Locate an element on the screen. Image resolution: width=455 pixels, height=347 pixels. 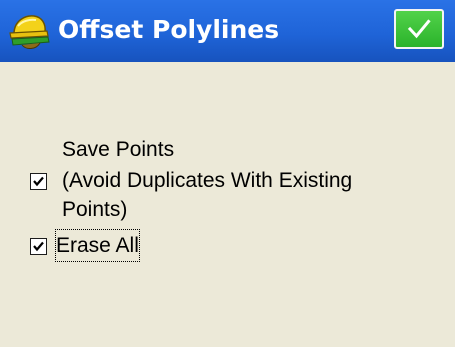
erase-all-label: Erase All is located at coordinates (97, 245).